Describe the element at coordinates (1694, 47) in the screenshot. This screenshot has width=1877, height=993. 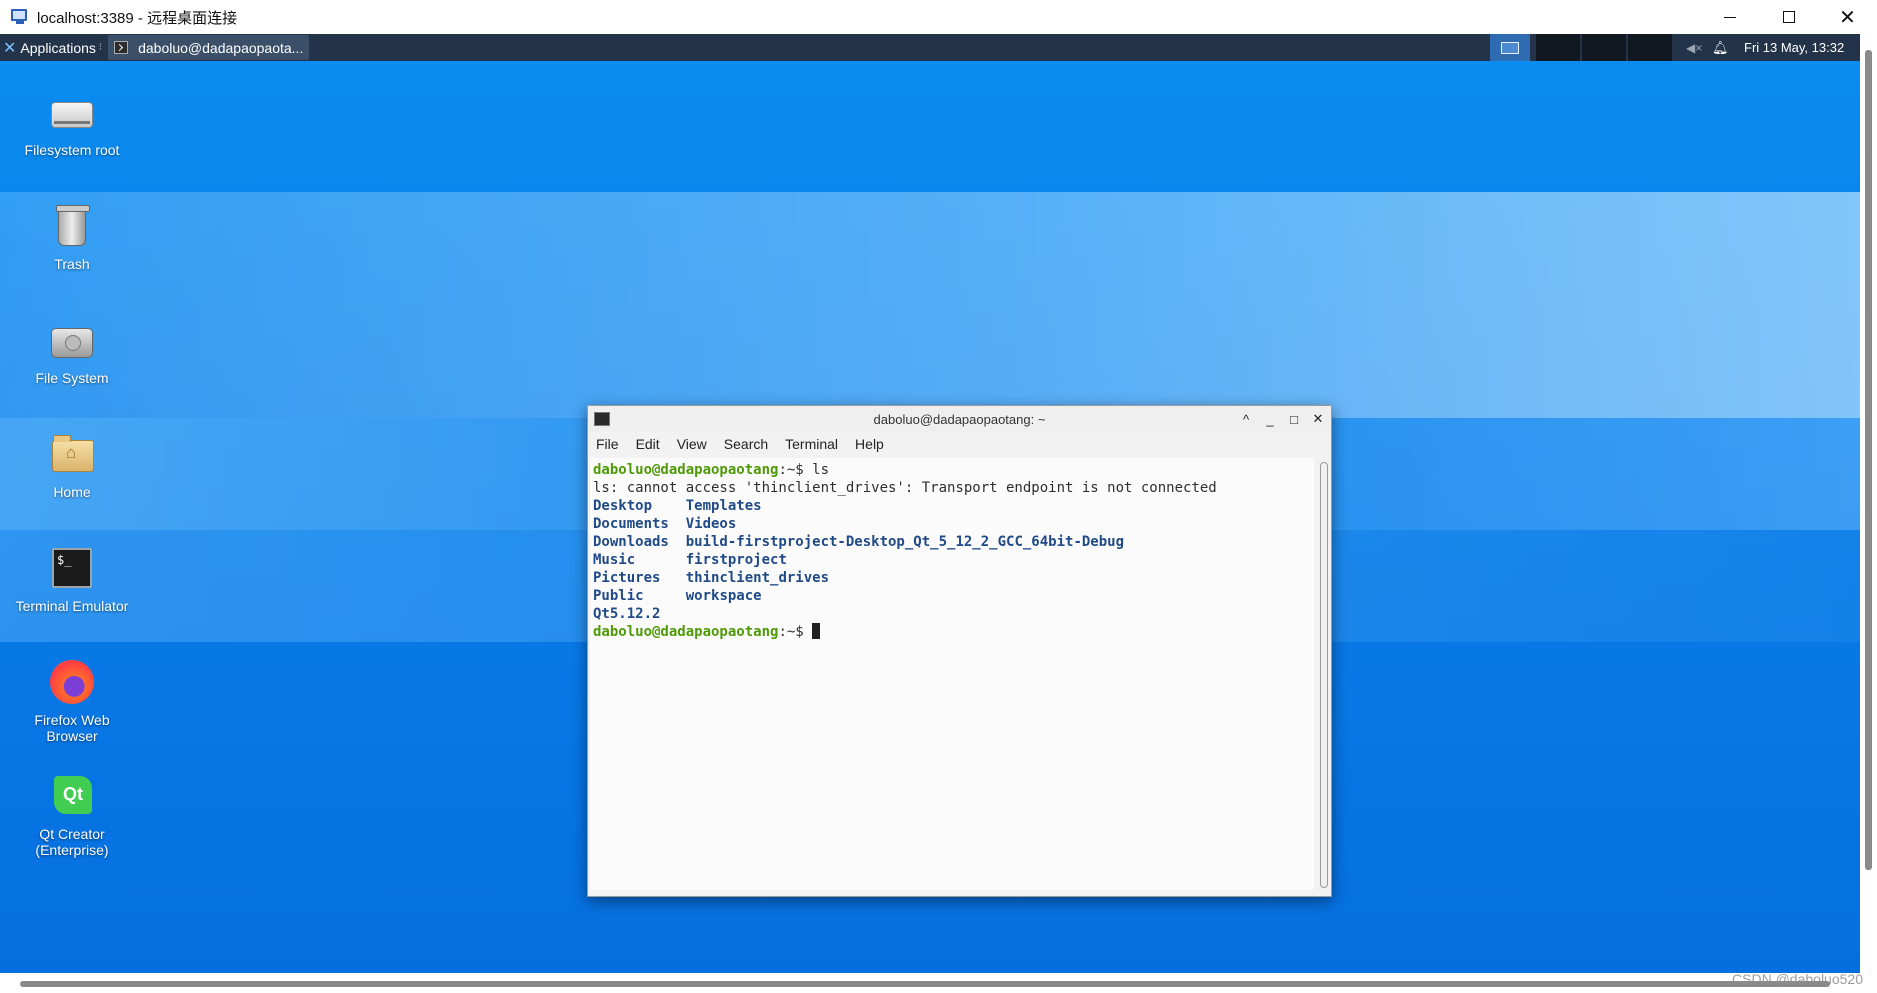
I see `volume-muted-icon: ◀×` at that location.